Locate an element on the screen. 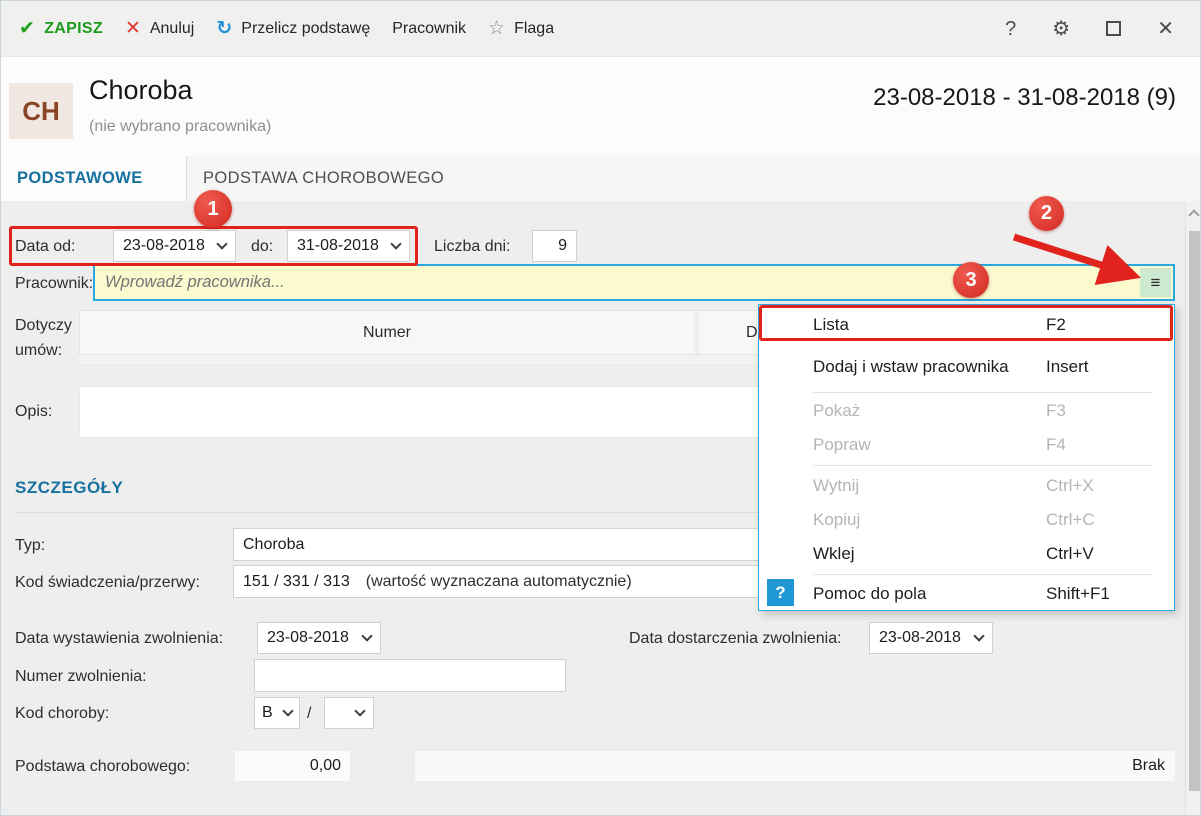 Image resolution: width=1201 pixels, height=816 pixels. menu-item-popraw: Popraw F4 is located at coordinates (966, 445).